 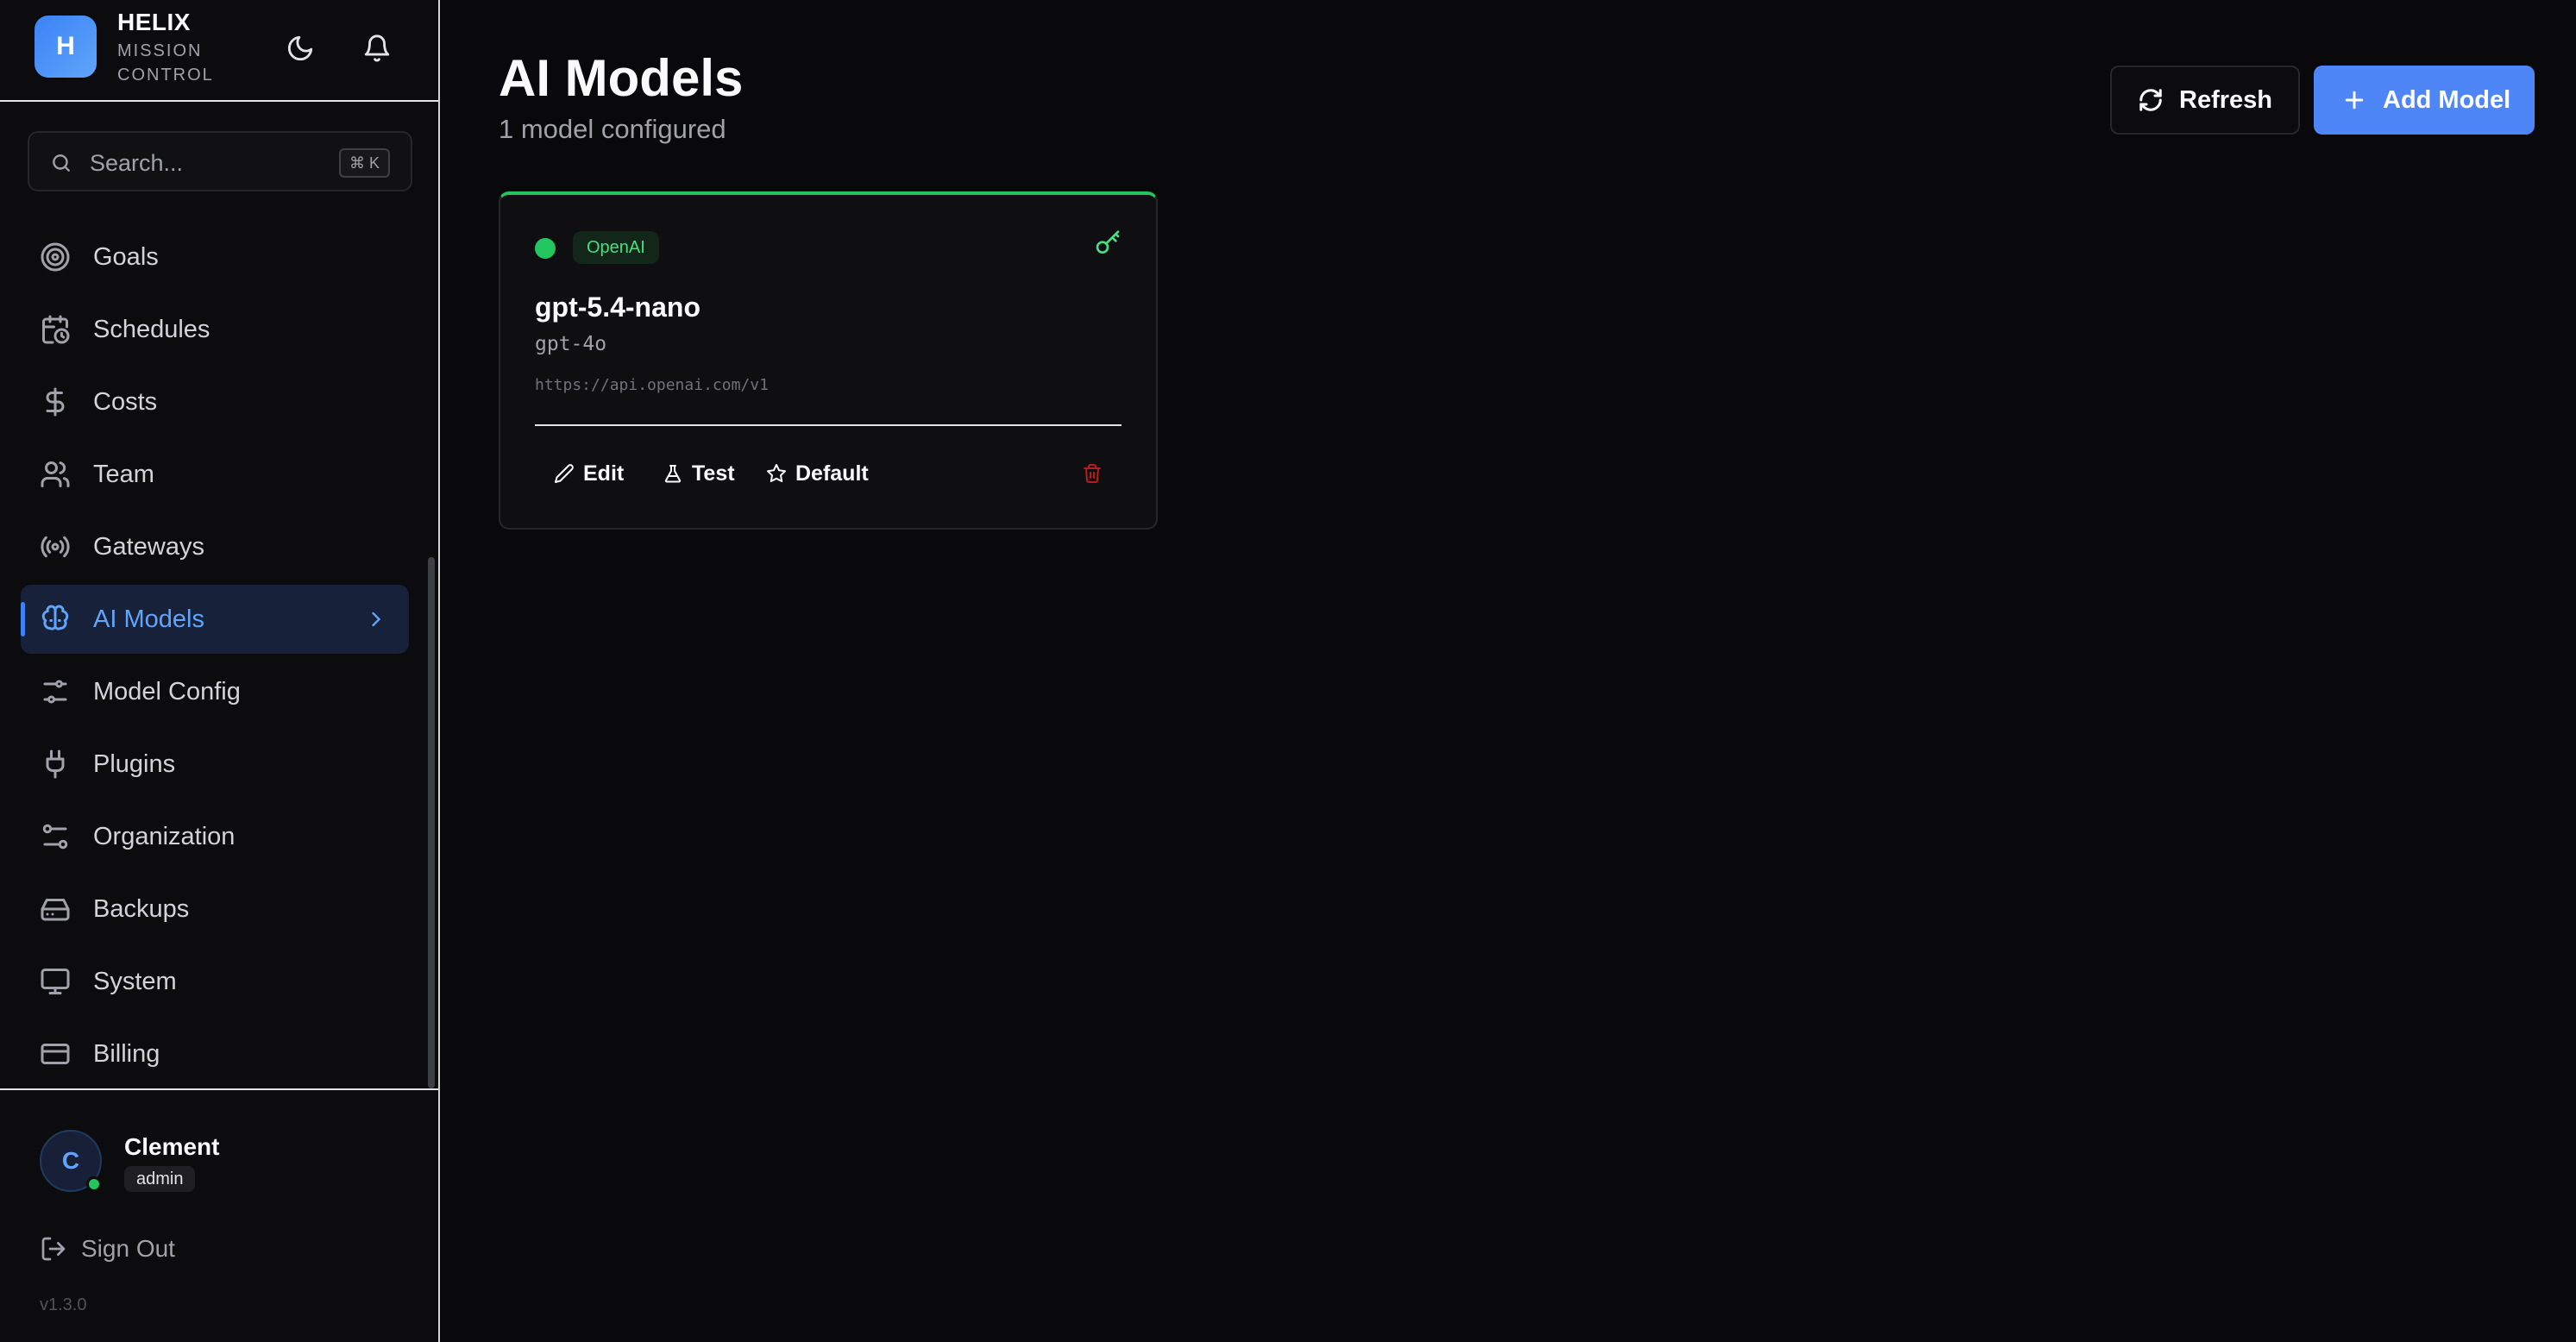 What do you see at coordinates (219, 1215) in the screenshot?
I see `user-panel: C Clement admin Sign Out v1.3.0` at bounding box center [219, 1215].